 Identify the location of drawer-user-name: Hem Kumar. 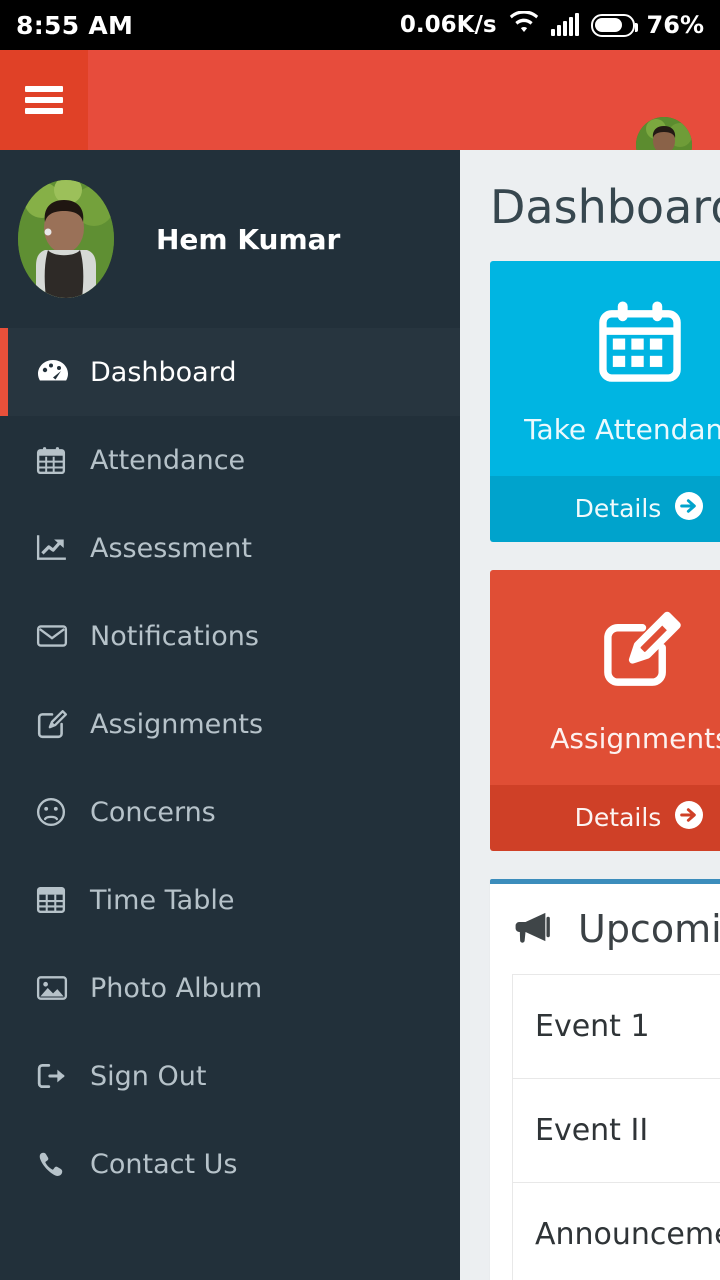
(248, 239).